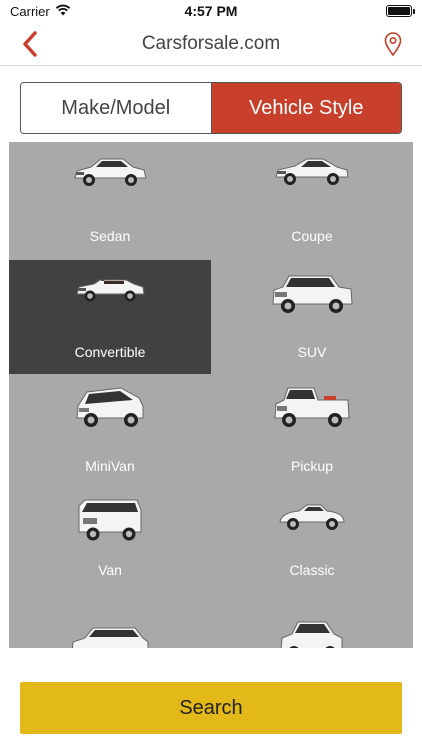 This screenshot has height=750, width=422. What do you see at coordinates (312, 620) in the screenshot?
I see `vehicle-style-hatchback` at bounding box center [312, 620].